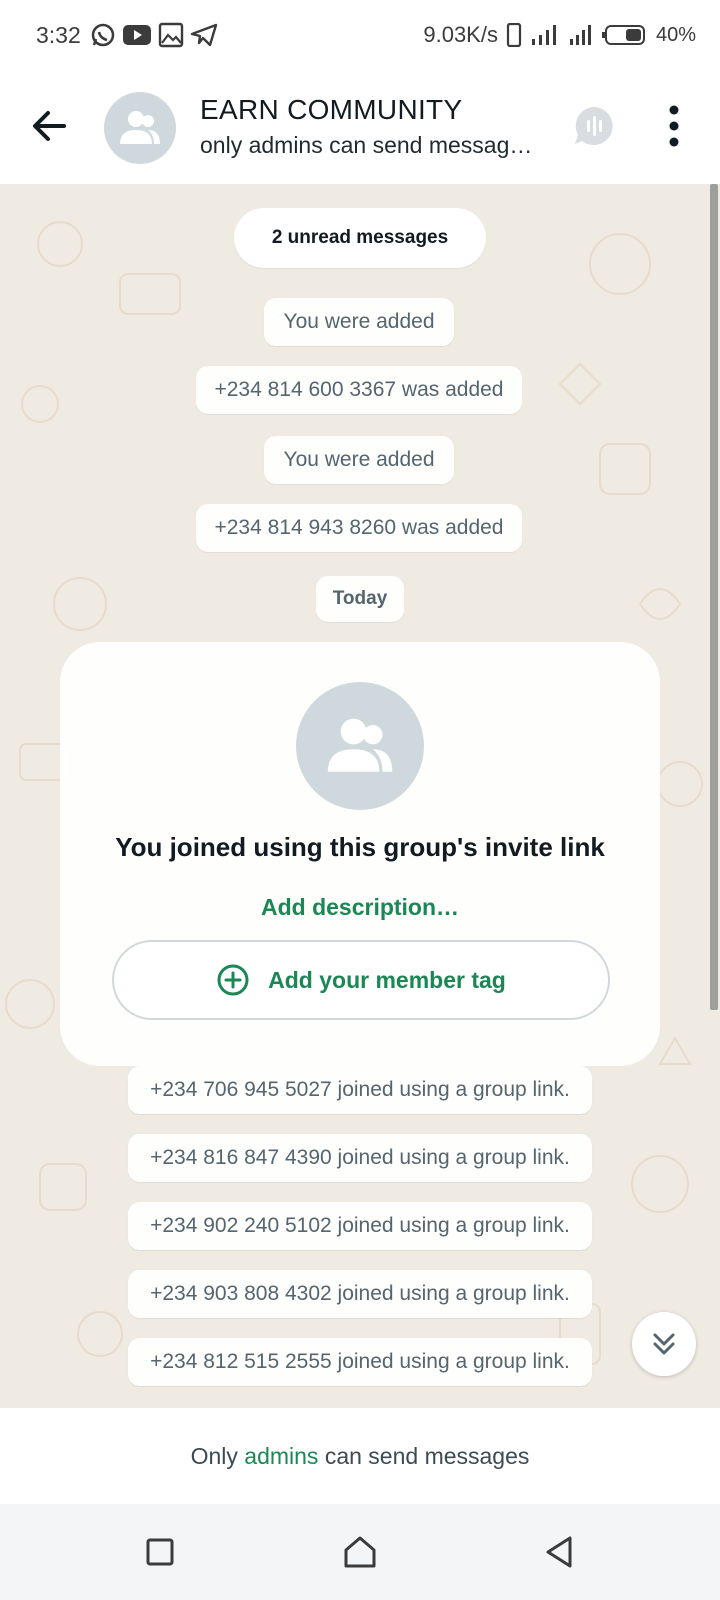 The width and height of the screenshot is (720, 1600). I want to click on status-time: 3:32, so click(58, 35).